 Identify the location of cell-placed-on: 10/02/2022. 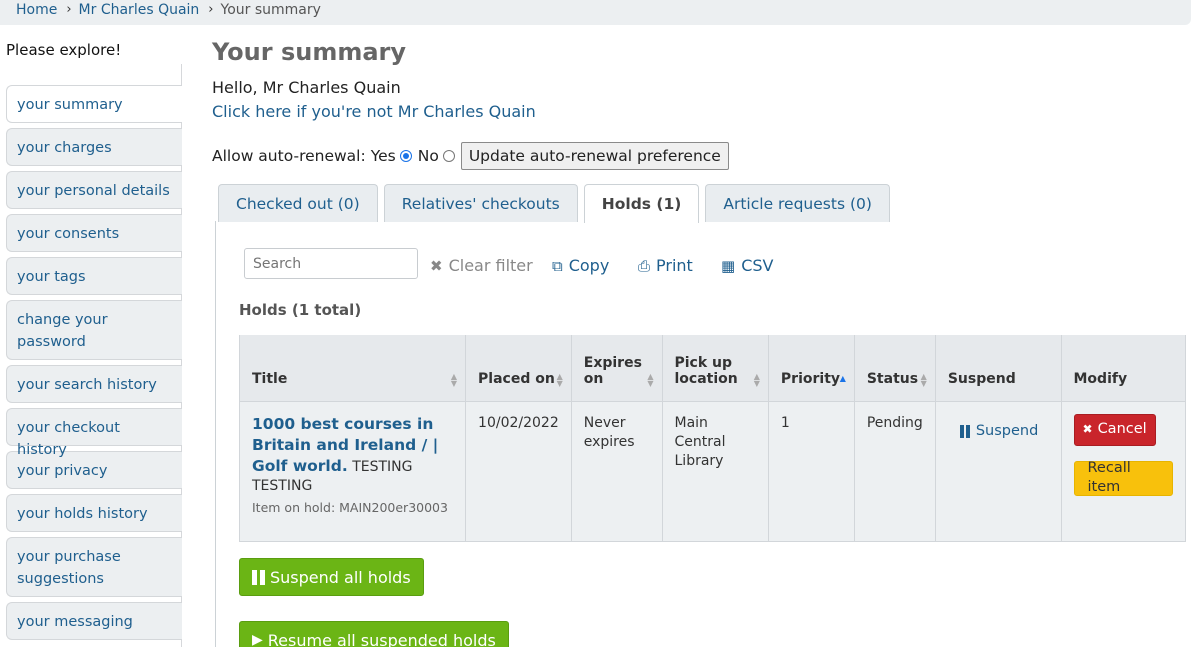
(518, 471).